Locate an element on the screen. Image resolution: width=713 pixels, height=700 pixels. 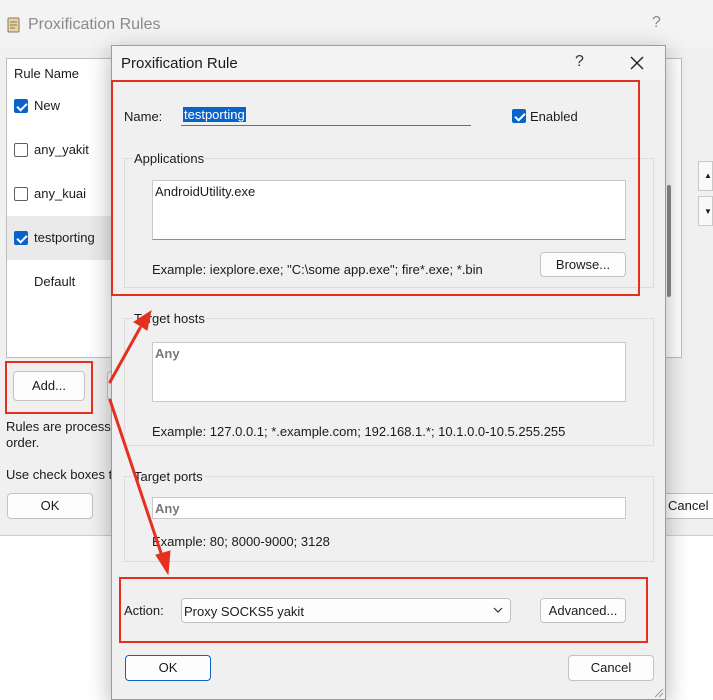
cancel-button: Cancel is located at coordinates (611, 668).